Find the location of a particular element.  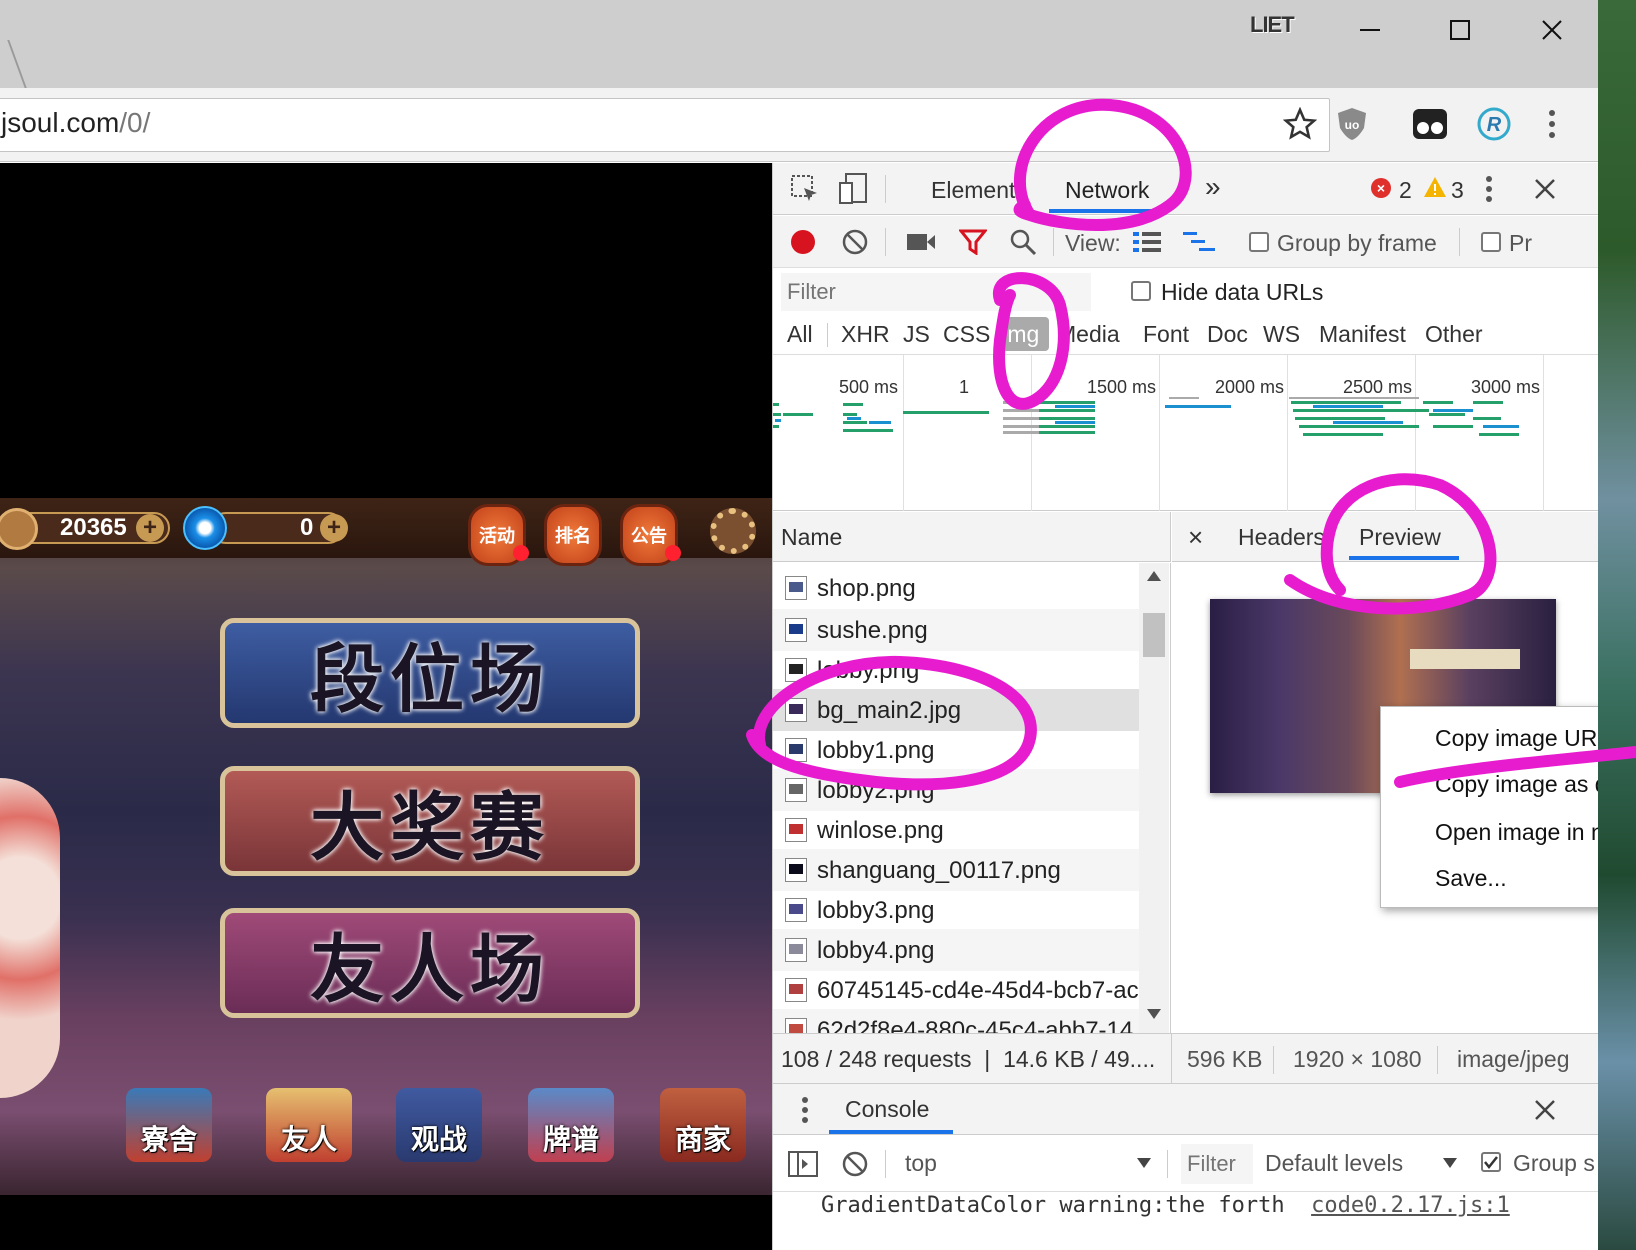

more-tabs-button: » is located at coordinates (1213, 187).